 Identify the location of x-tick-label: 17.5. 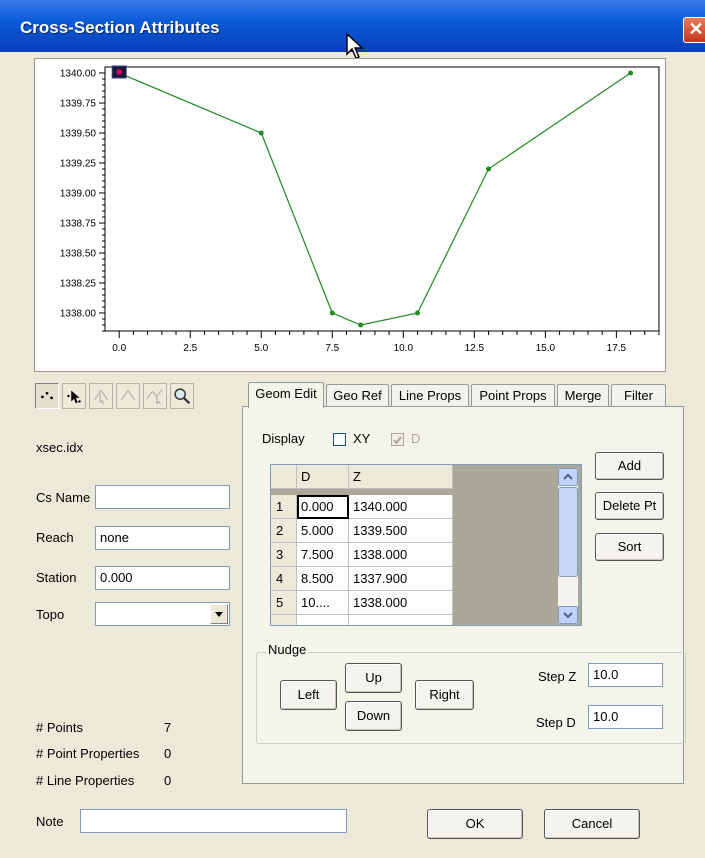
(617, 348).